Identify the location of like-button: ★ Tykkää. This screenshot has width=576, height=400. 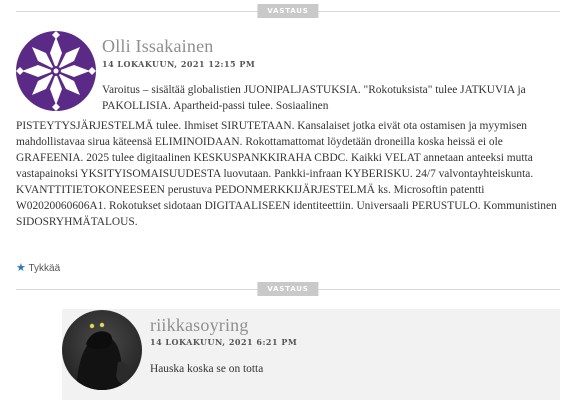
(38, 267).